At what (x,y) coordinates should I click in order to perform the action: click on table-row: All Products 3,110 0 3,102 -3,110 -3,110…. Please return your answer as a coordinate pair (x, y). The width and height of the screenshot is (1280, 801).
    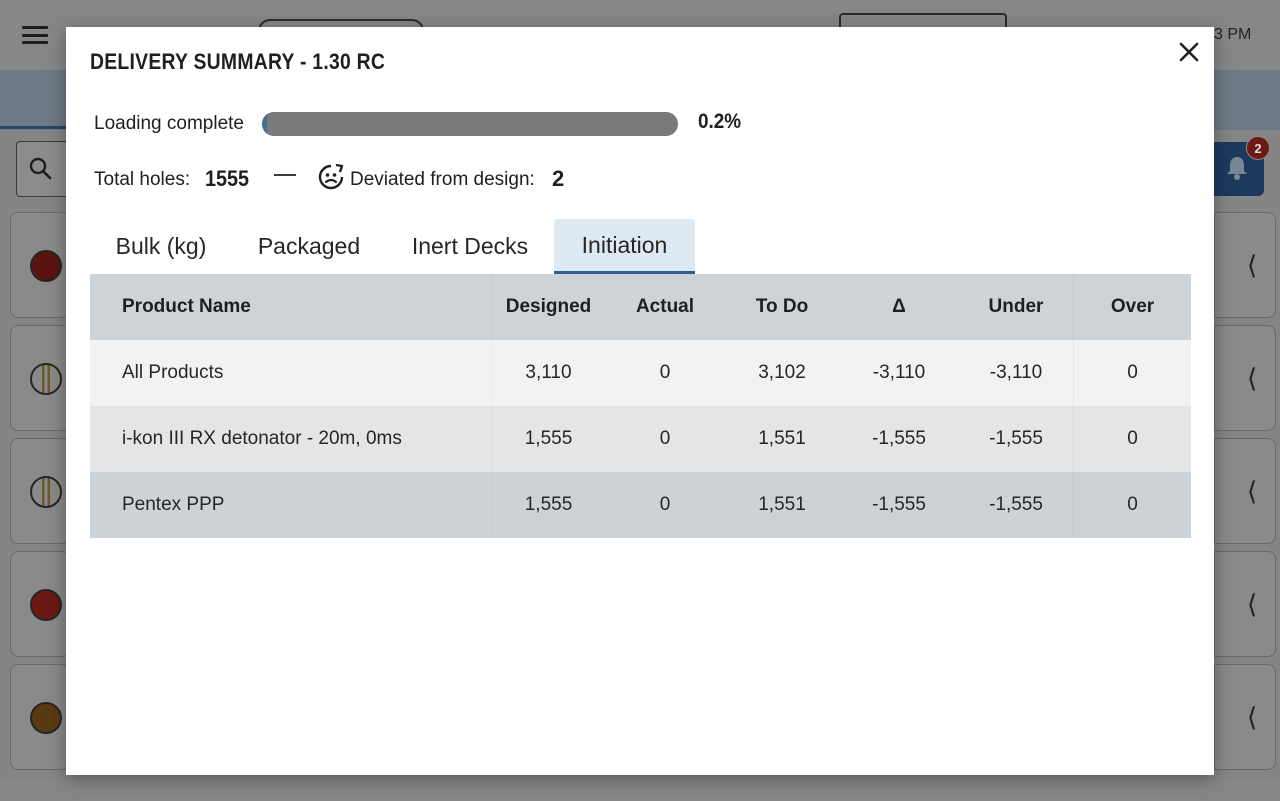
    Looking at the image, I should click on (640, 373).